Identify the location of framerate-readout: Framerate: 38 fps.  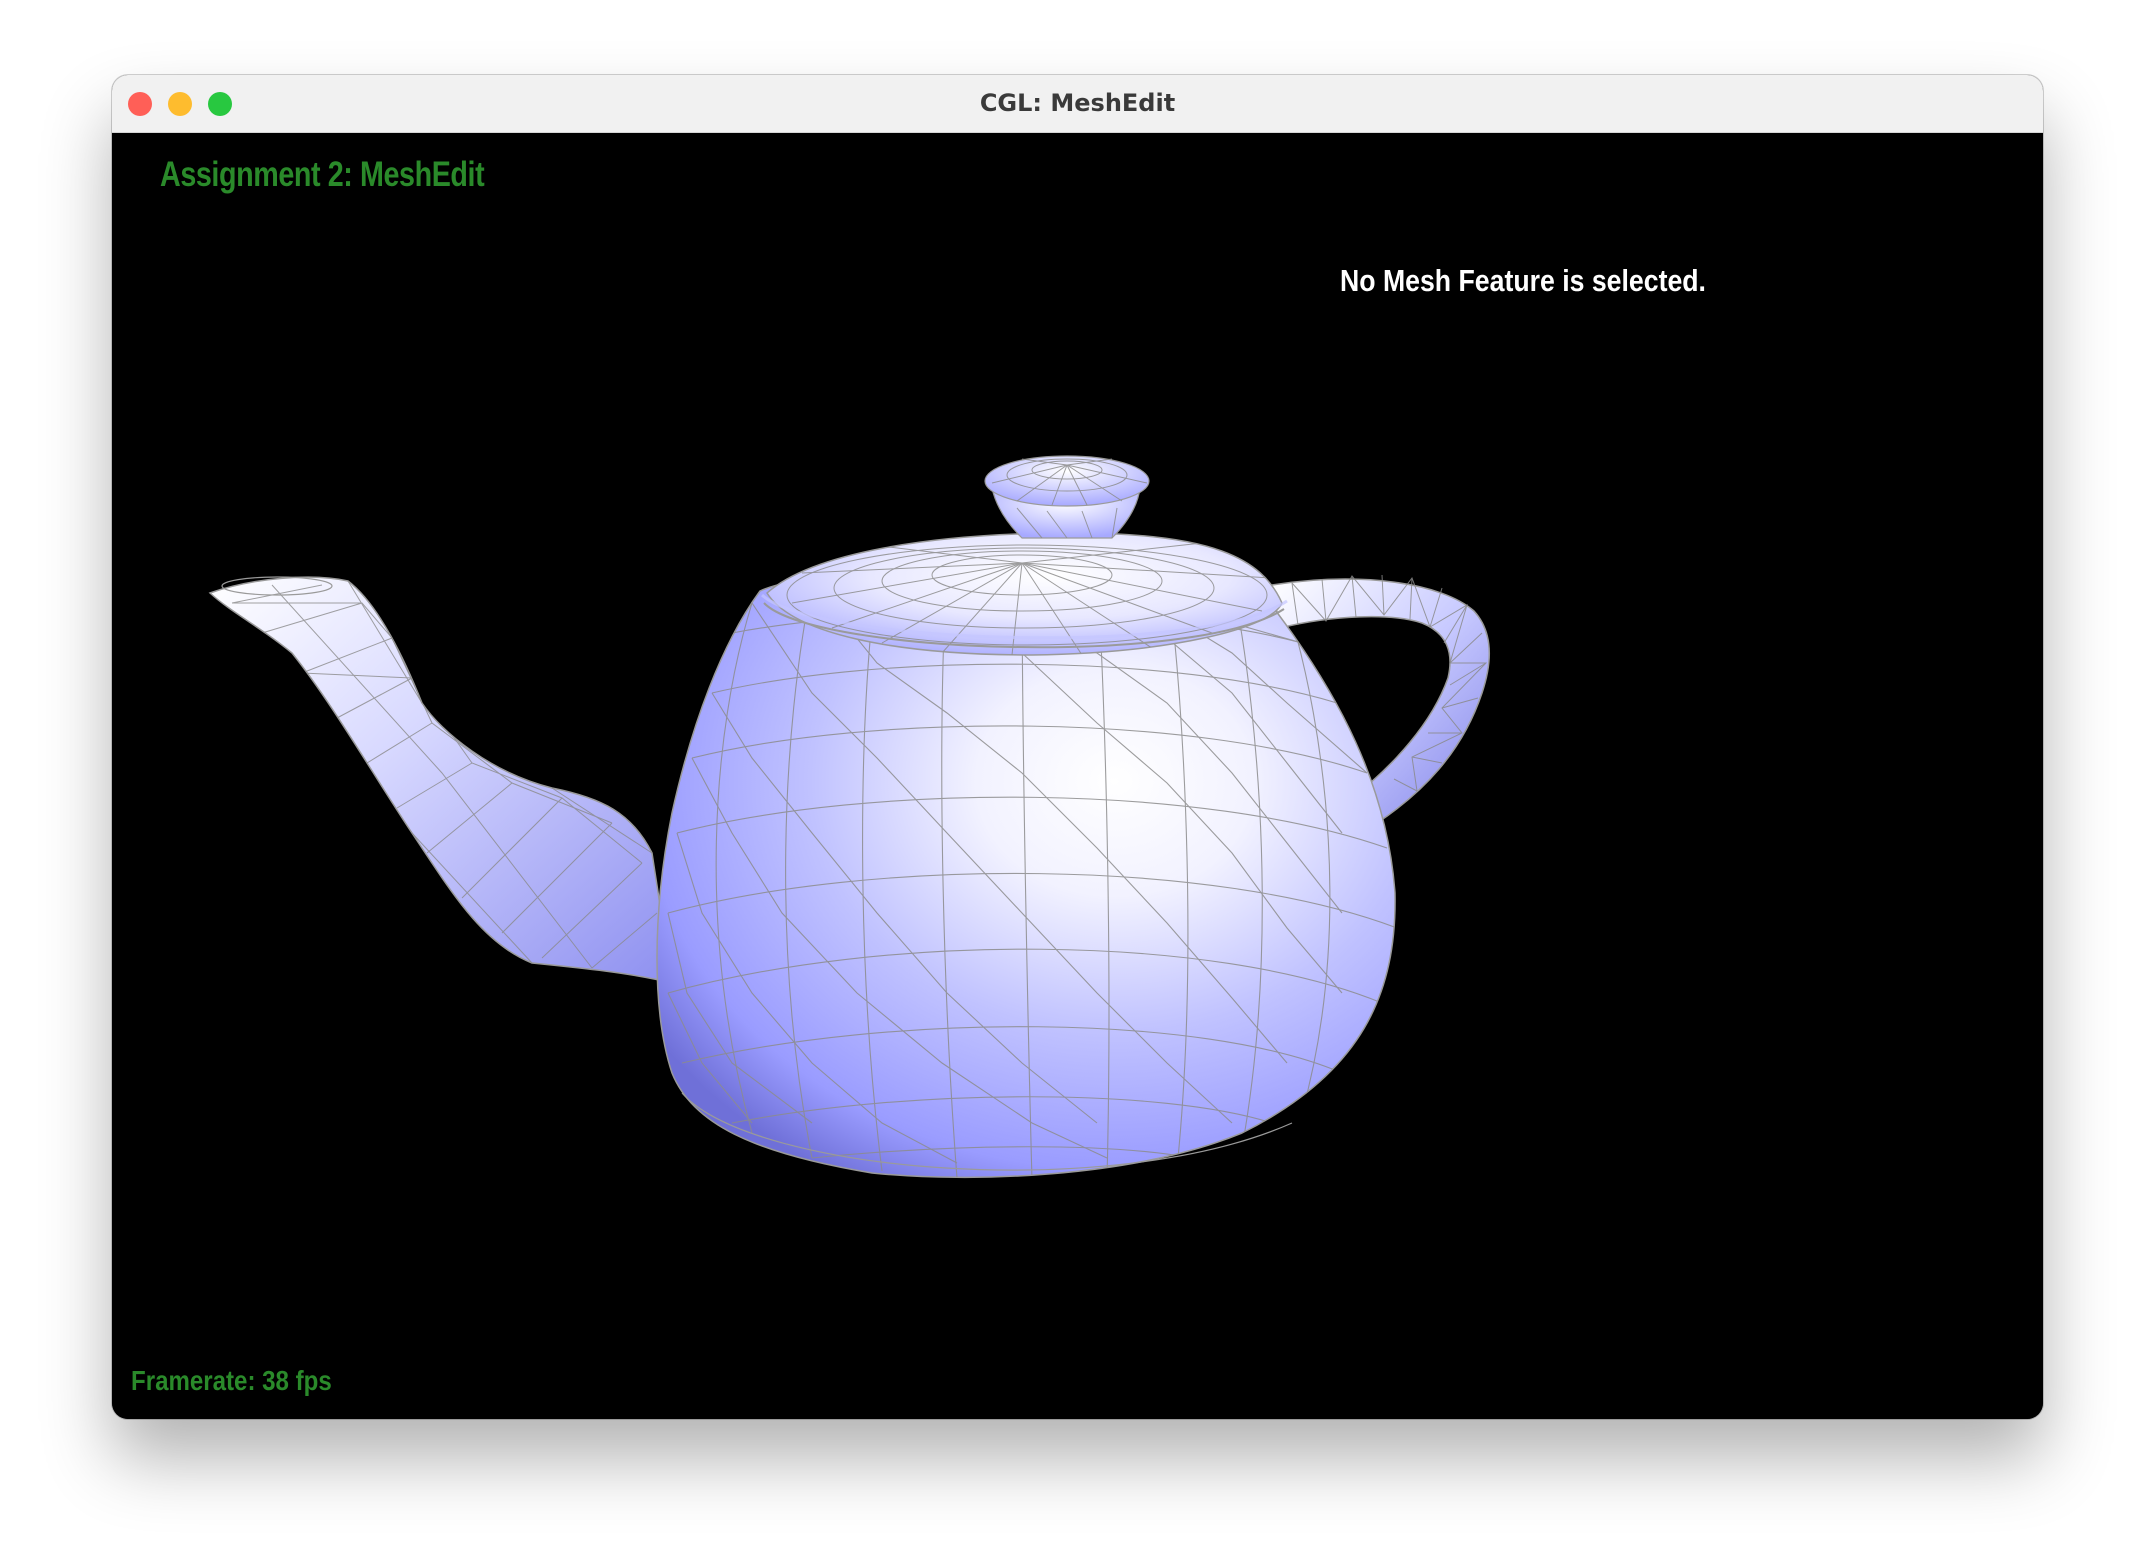
(231, 1380).